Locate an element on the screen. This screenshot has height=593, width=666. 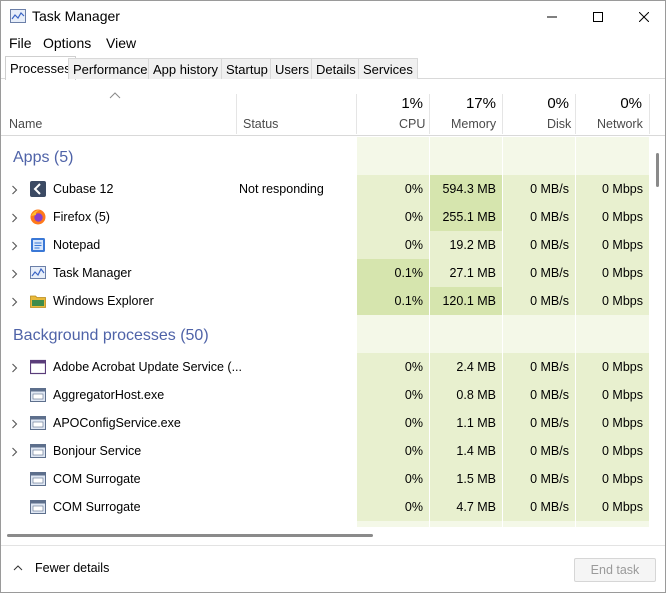
window-icon is located at coordinates (38, 367).